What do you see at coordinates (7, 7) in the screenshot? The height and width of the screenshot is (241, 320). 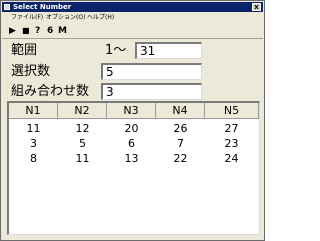 I see `app-icon` at bounding box center [7, 7].